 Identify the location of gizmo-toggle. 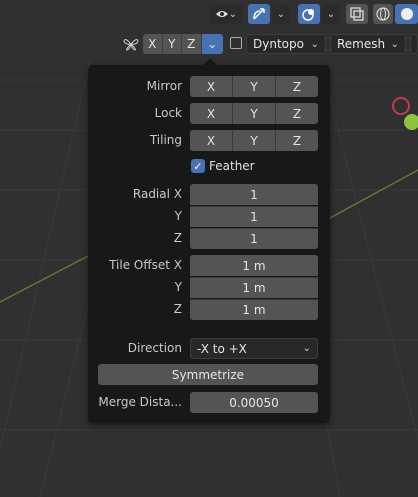
(259, 14).